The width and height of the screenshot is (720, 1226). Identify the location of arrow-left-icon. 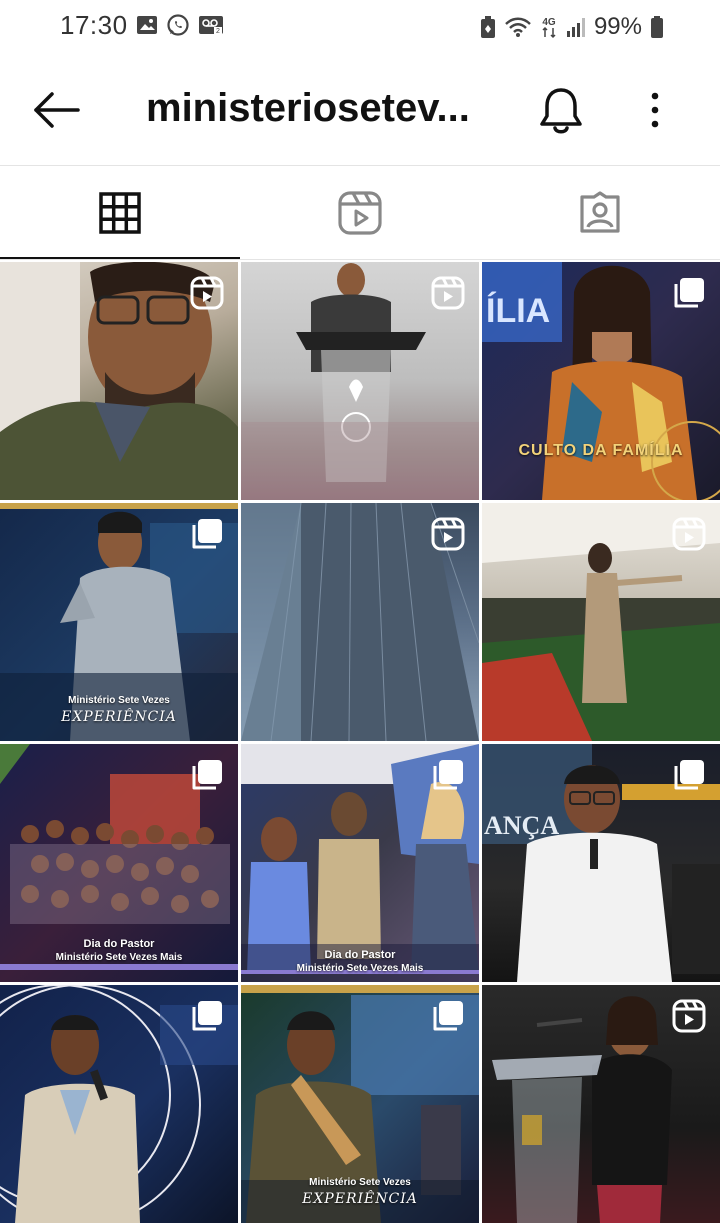
(57, 110).